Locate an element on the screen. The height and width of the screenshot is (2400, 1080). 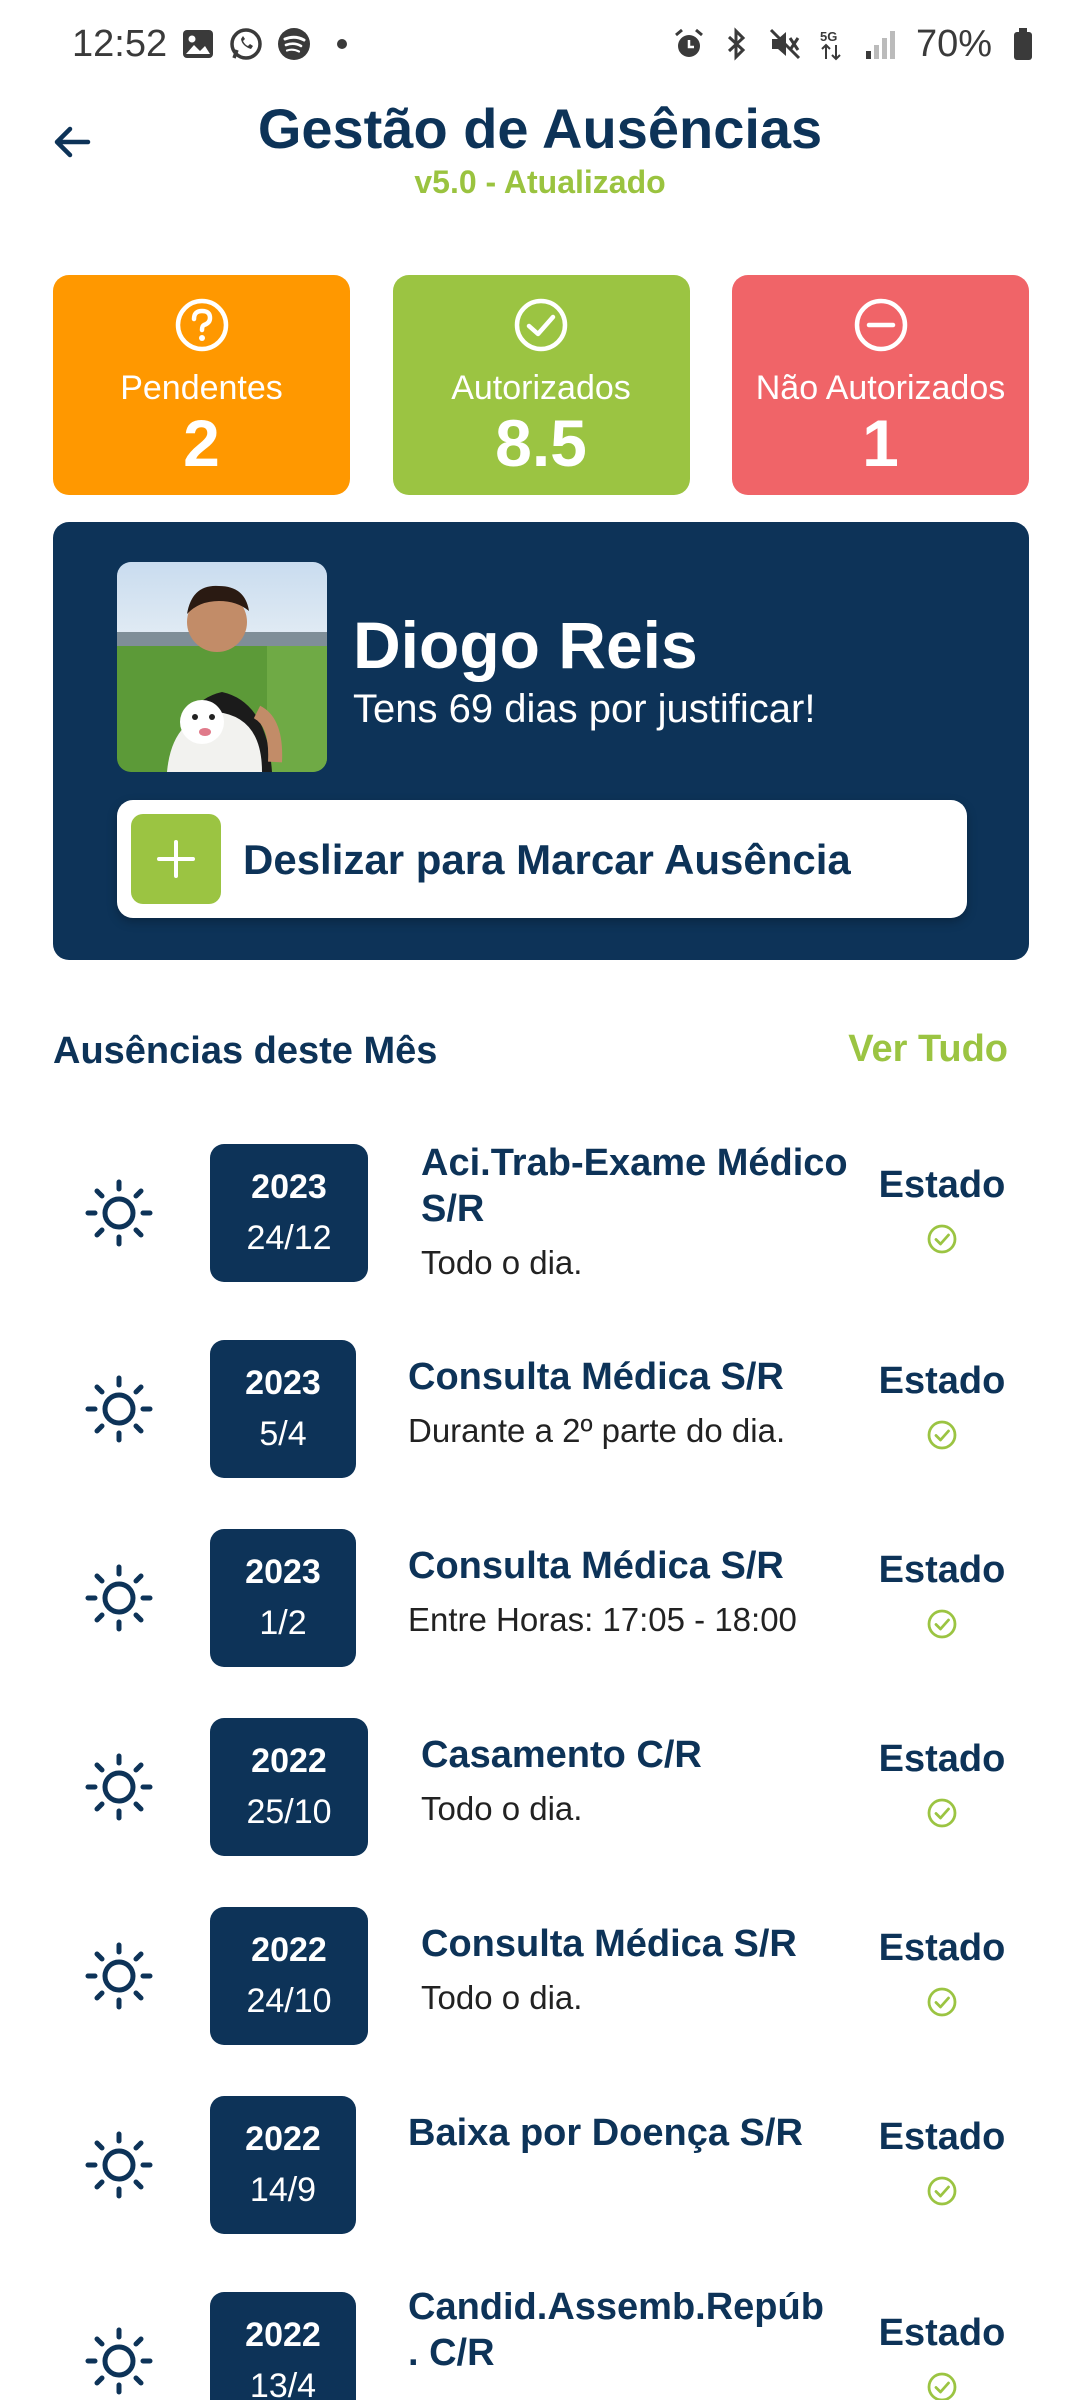
absence-row: 2022 14/9 Baixa por Doença S/R Estado is located at coordinates (540, 2166).